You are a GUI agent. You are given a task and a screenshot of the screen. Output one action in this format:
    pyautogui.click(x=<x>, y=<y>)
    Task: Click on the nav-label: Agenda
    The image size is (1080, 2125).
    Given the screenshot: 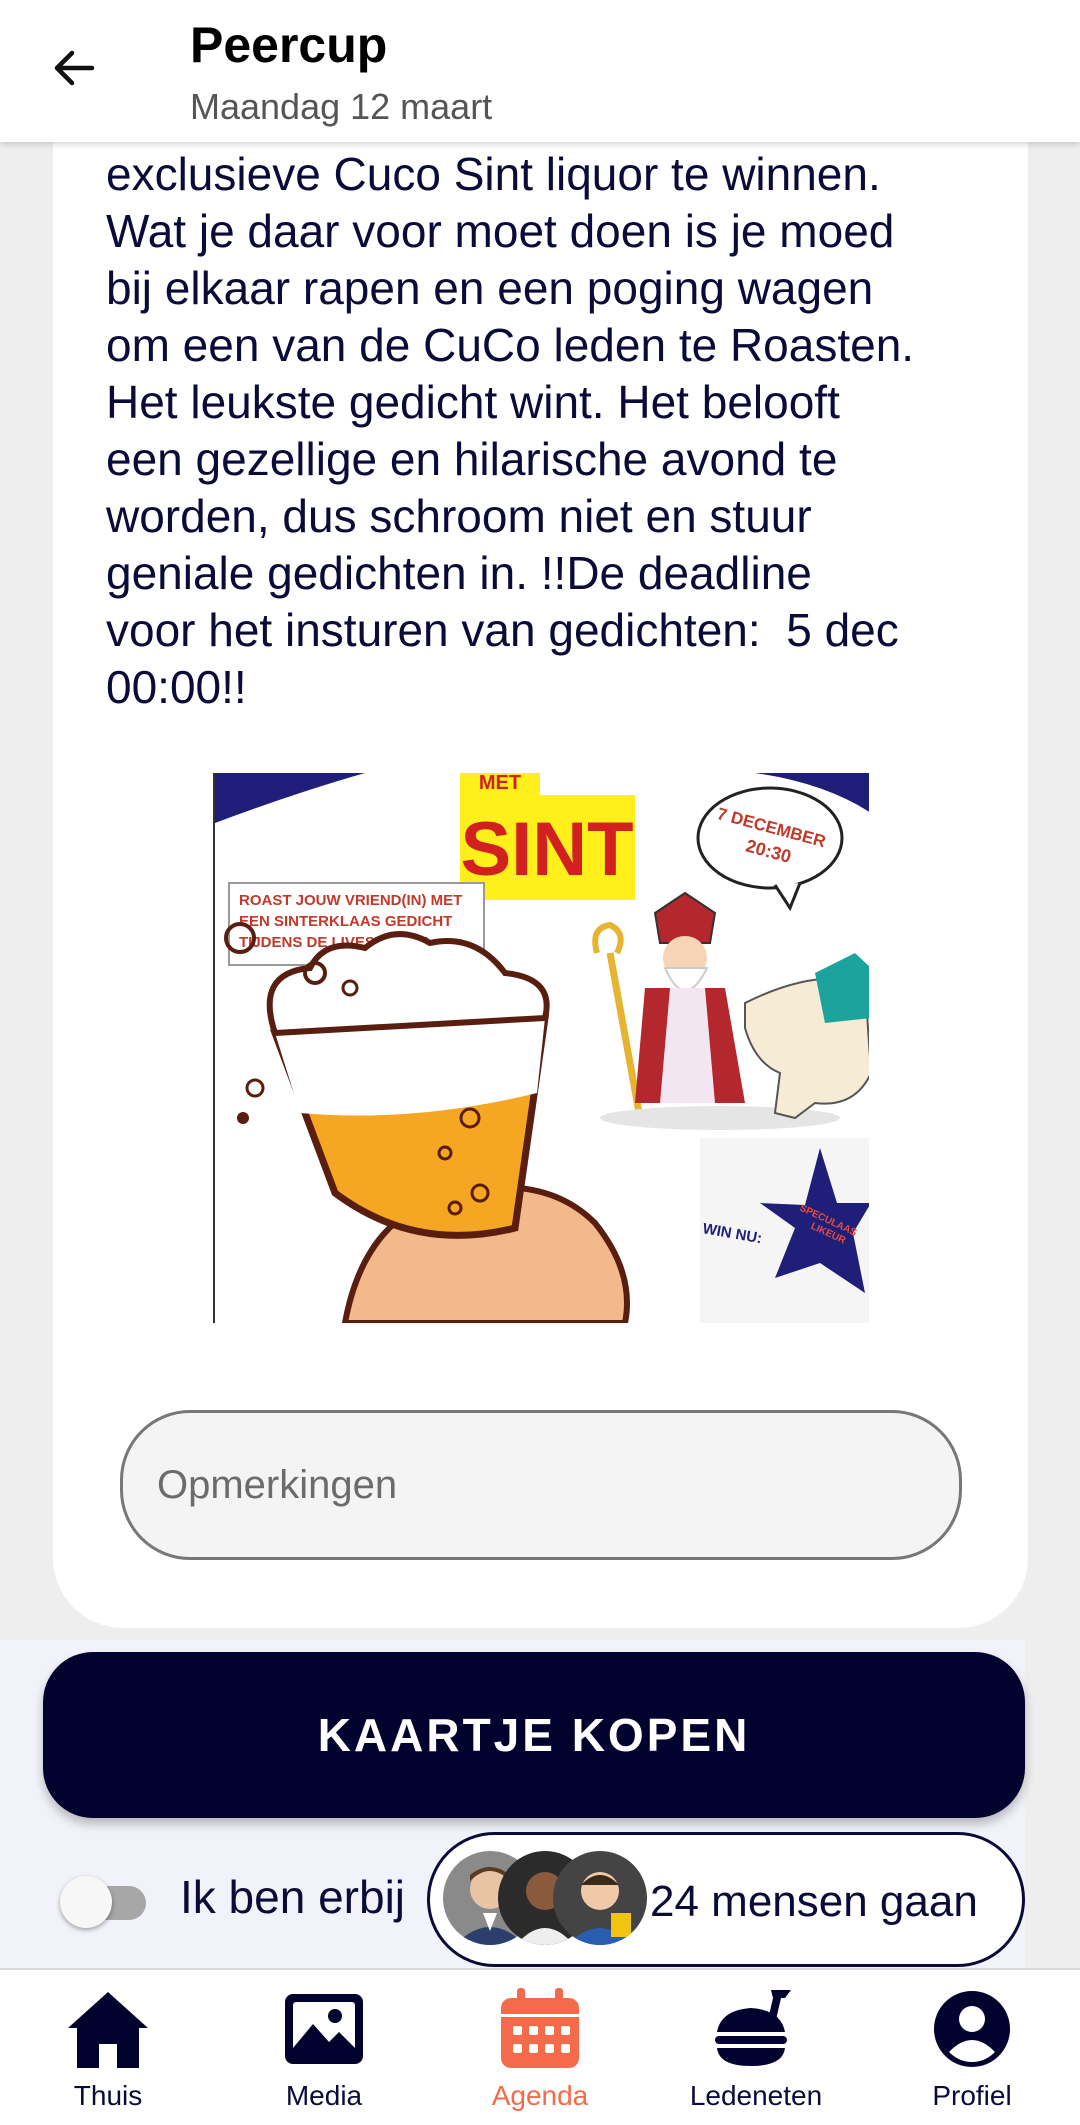 What is the action you would take?
    pyautogui.click(x=540, y=2095)
    